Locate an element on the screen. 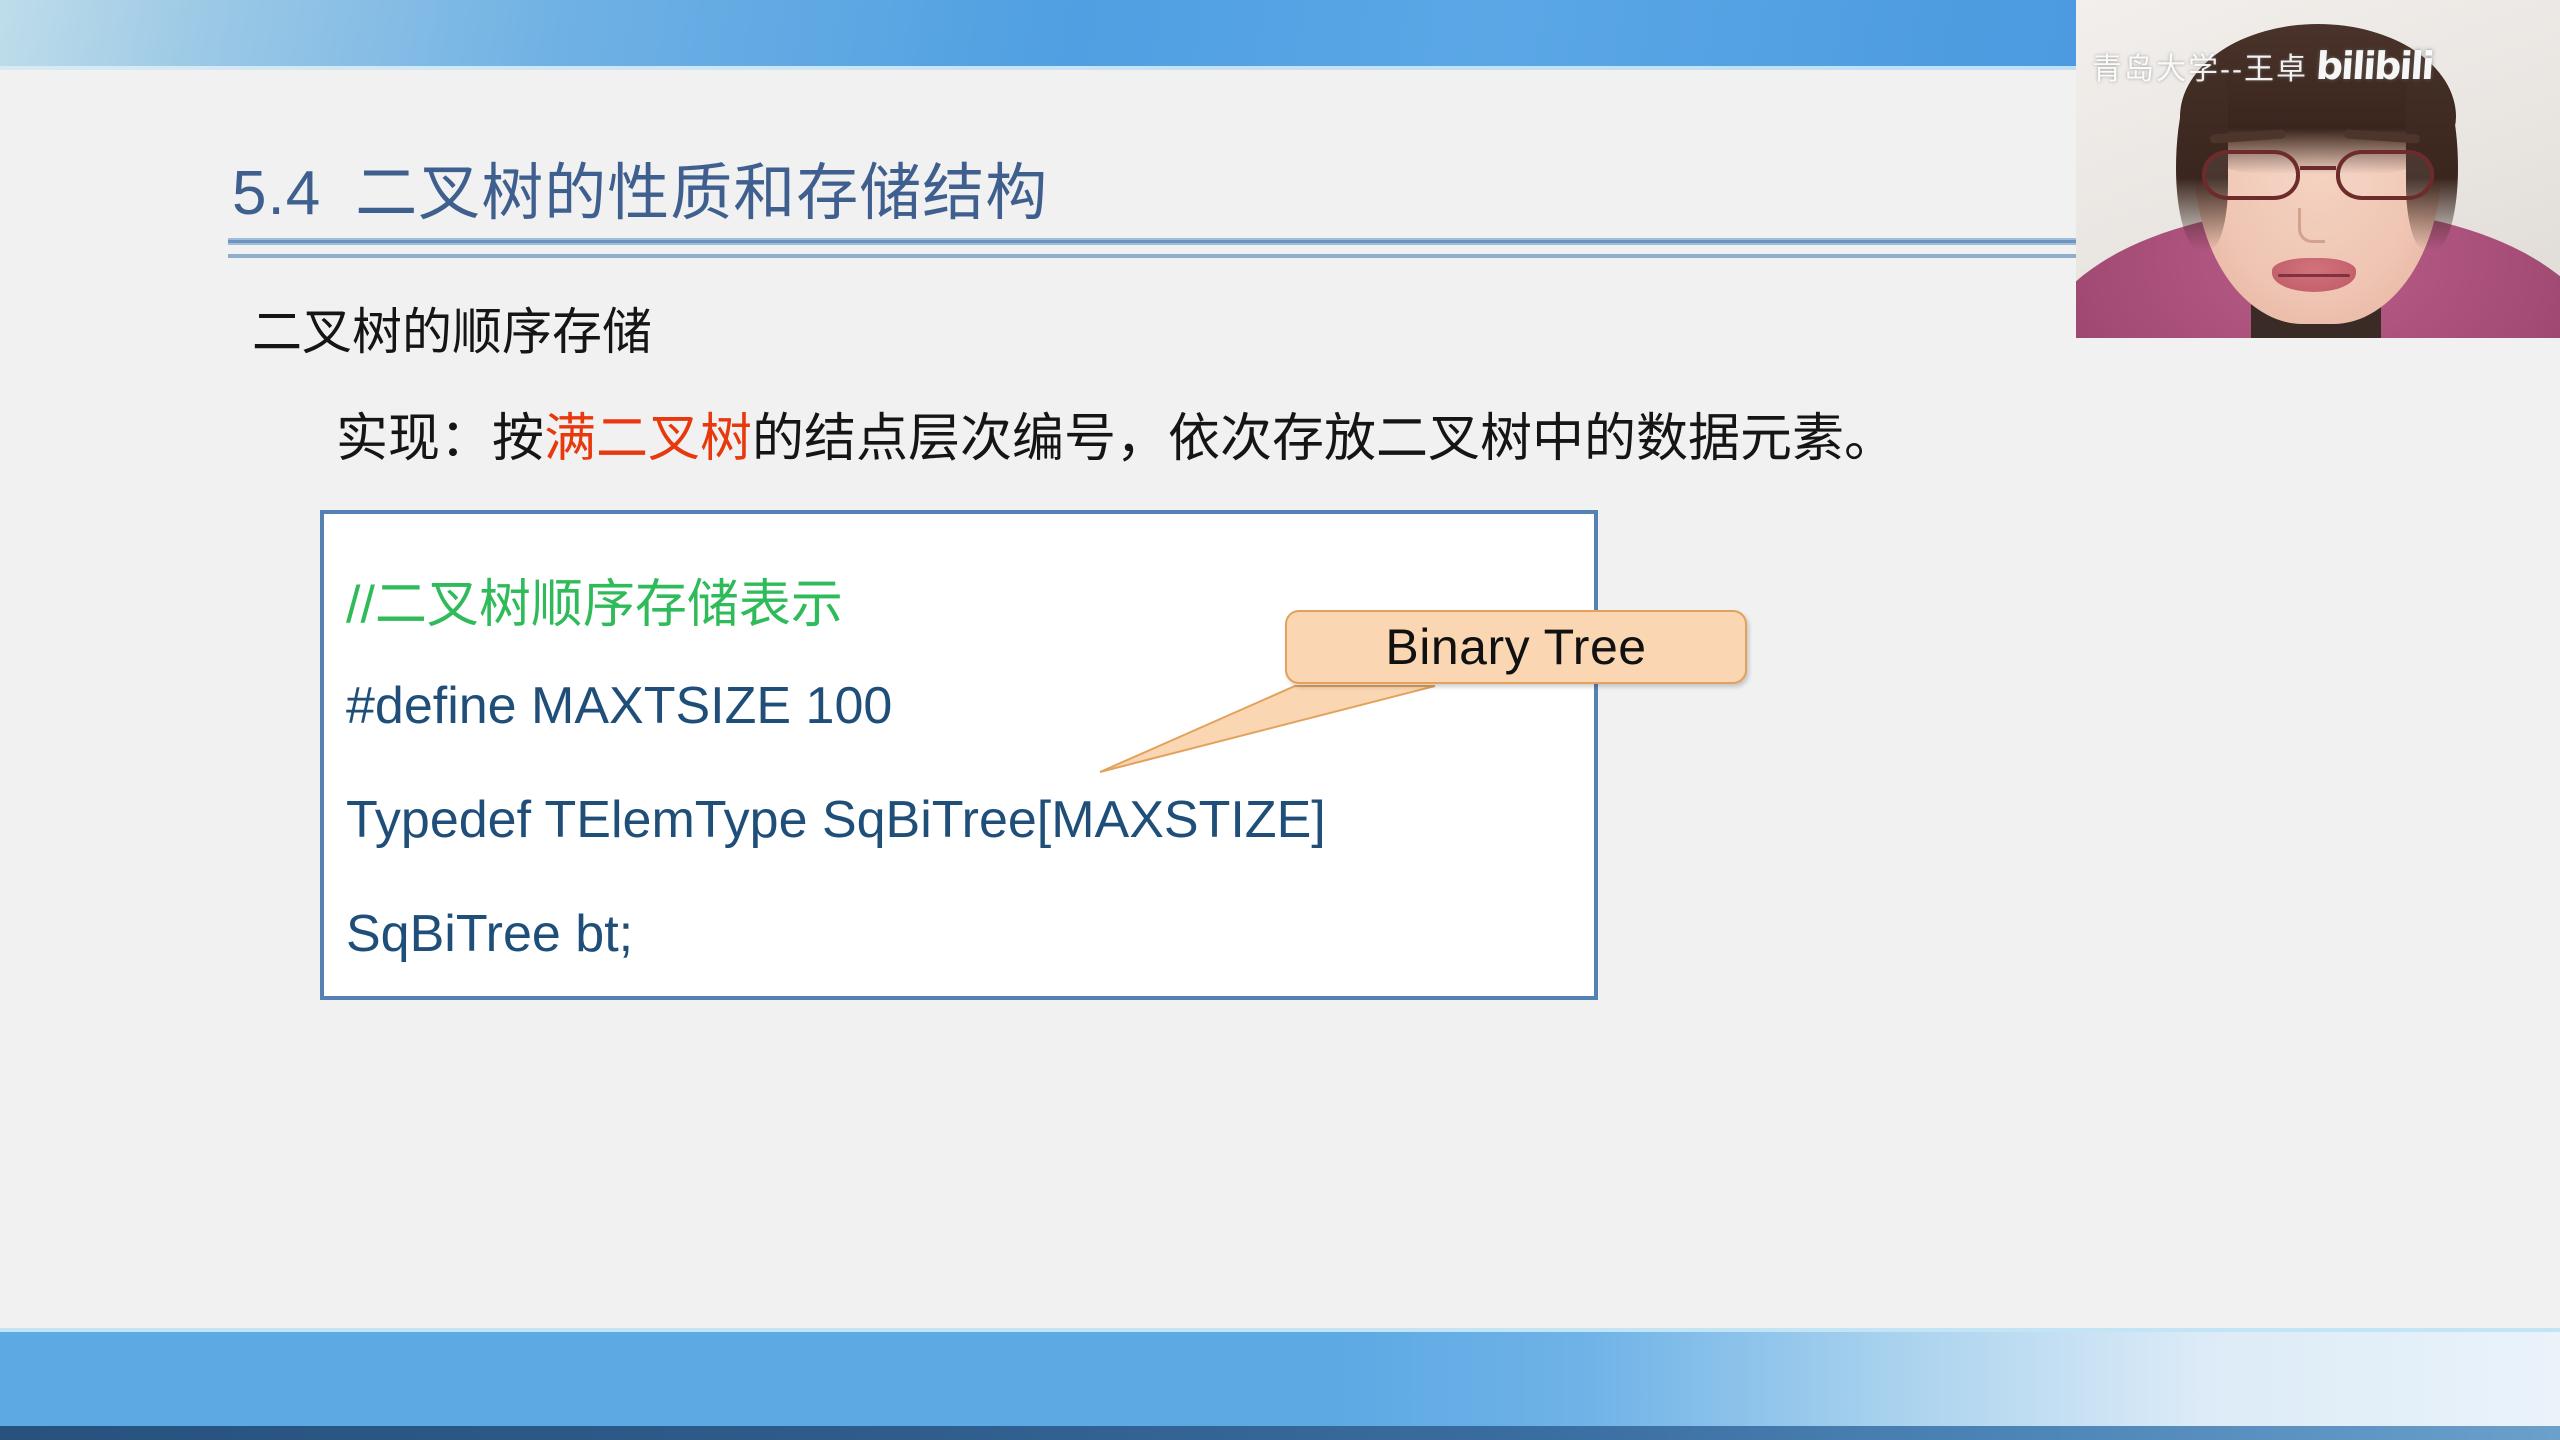 The height and width of the screenshot is (1440, 2560). presenter-webcam-overlay: 青岛大学--王卓 bilibili is located at coordinates (2318, 169).